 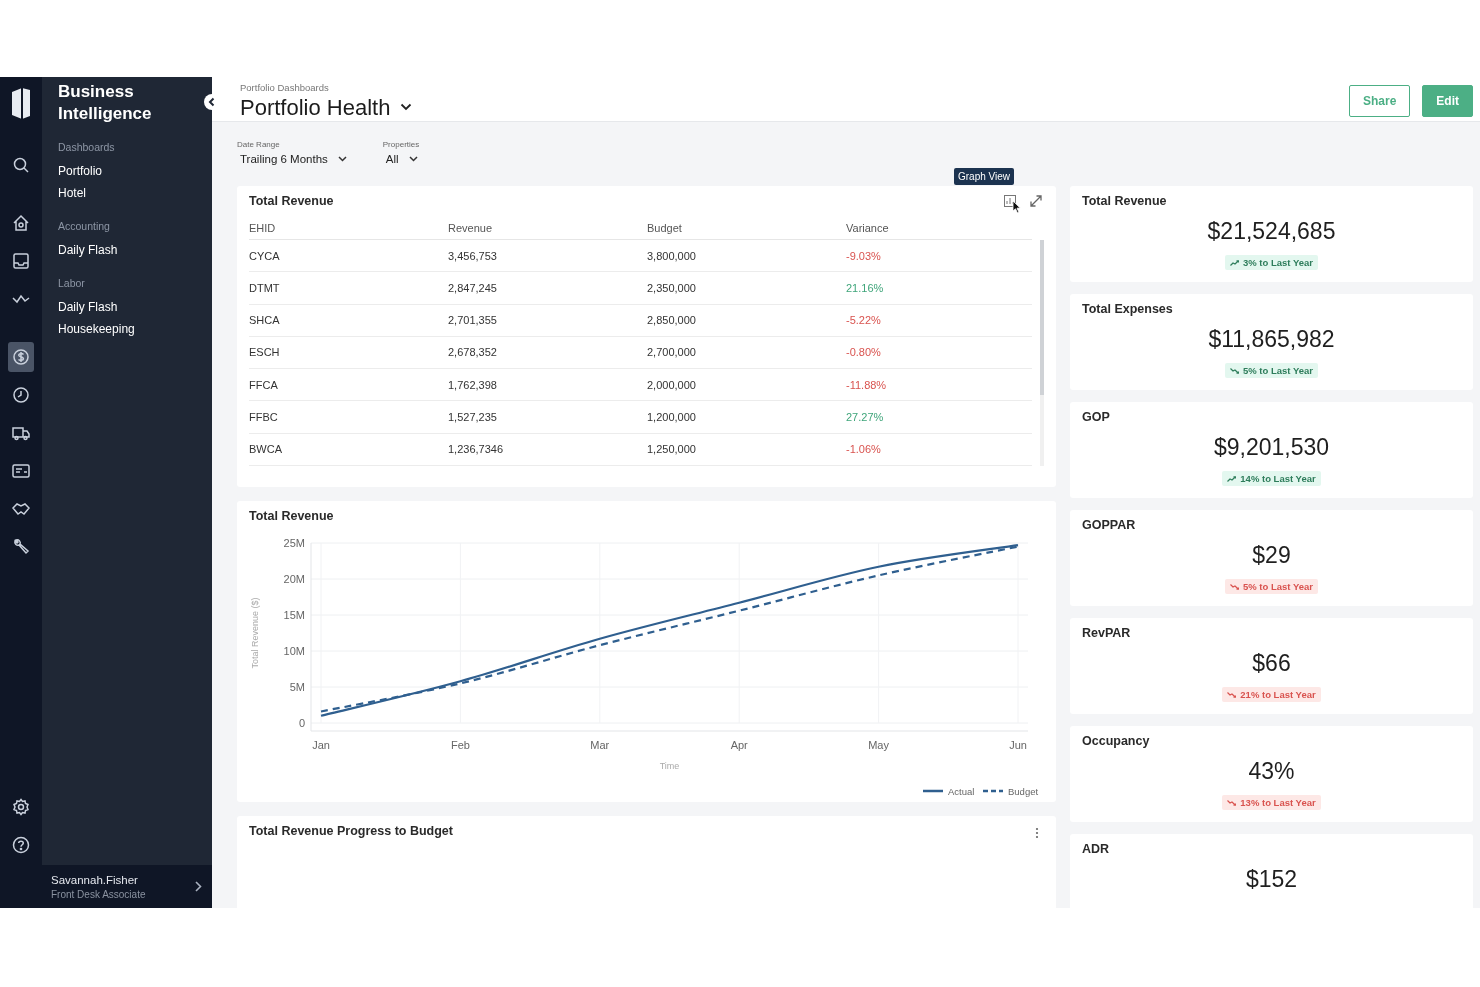 What do you see at coordinates (315, 108) in the screenshot?
I see `page-title: Portfolio Health` at bounding box center [315, 108].